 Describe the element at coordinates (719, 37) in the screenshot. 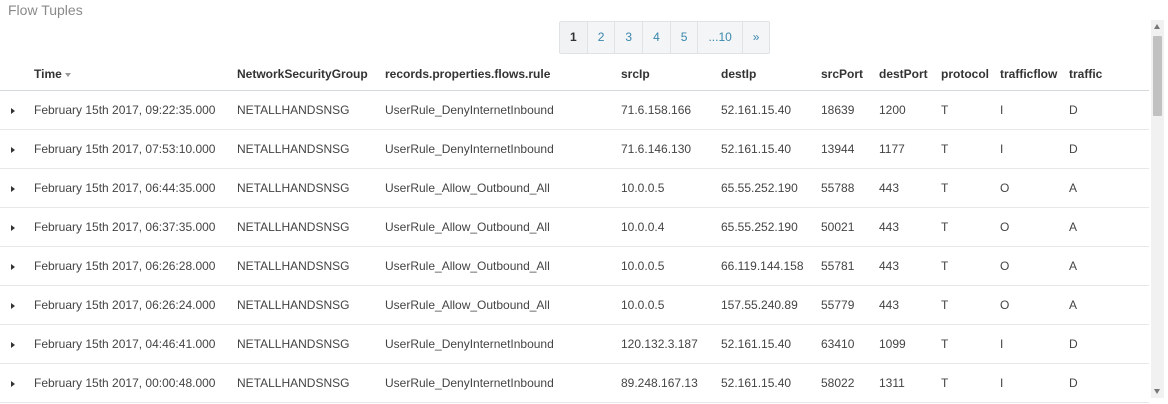

I see `page-10-button: ...10` at that location.